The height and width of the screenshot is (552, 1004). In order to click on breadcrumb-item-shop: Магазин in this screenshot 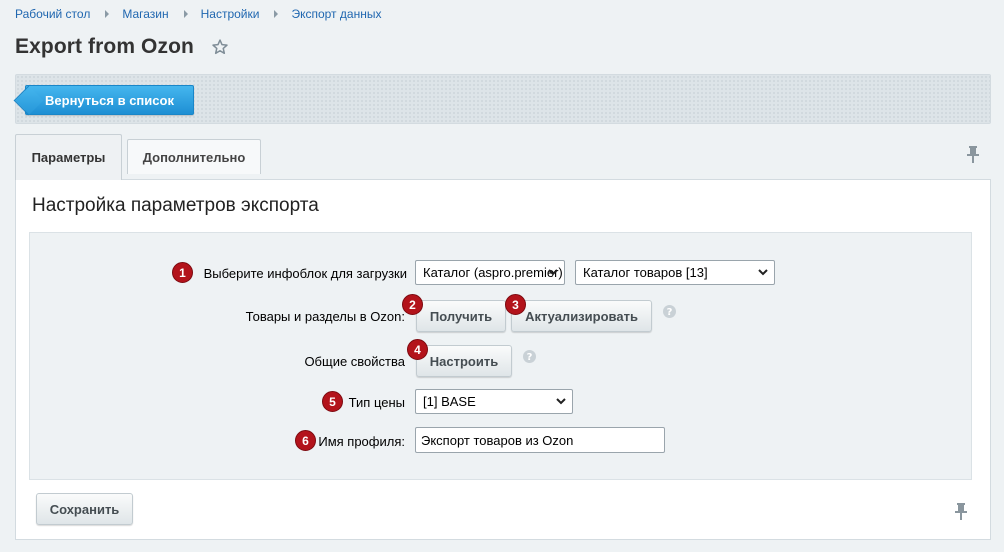, I will do `click(145, 14)`.